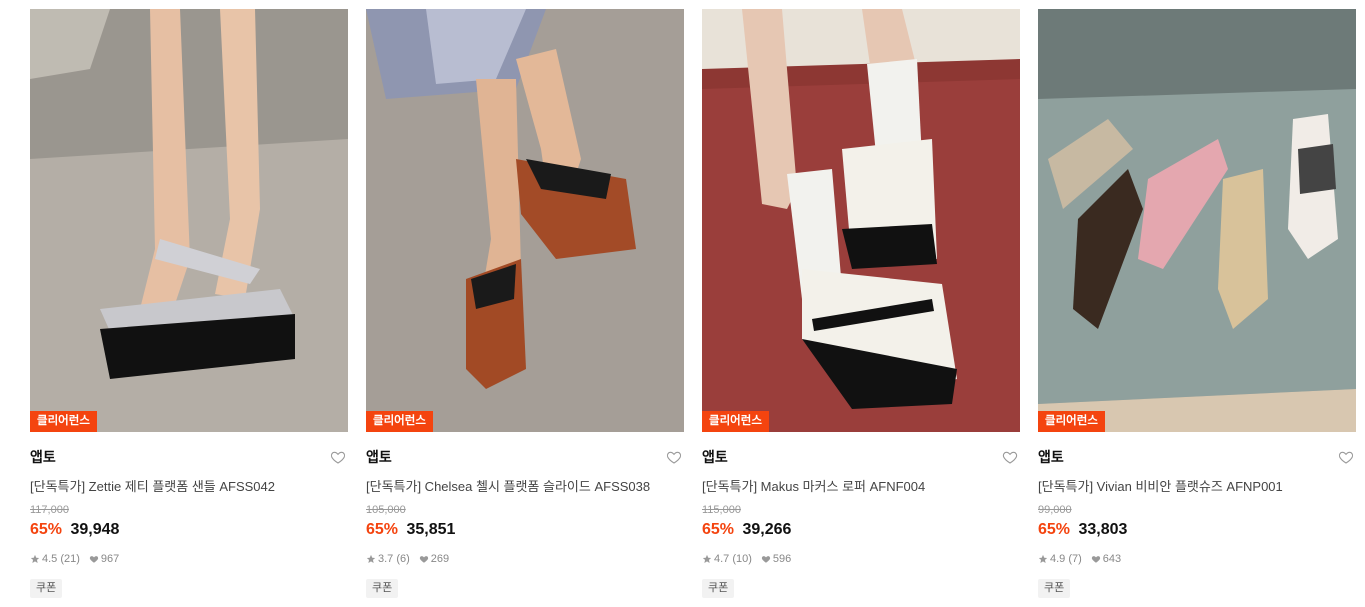 This screenshot has height=607, width=1365. What do you see at coordinates (440, 559) in the screenshot?
I see `like-count: 269` at bounding box center [440, 559].